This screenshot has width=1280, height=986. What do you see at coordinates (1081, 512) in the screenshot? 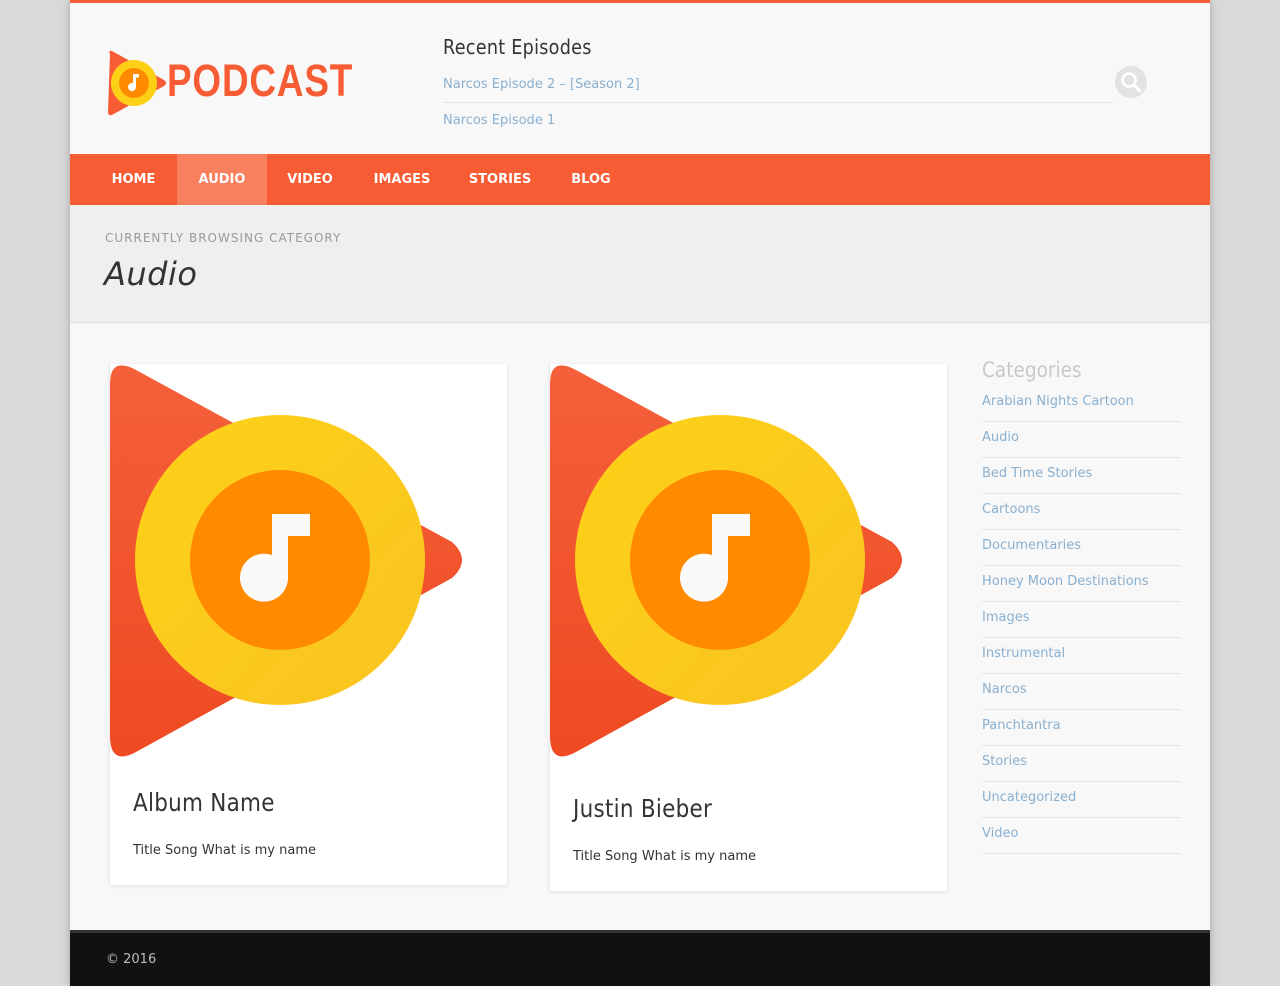
I see `category-link: Cartoons` at bounding box center [1081, 512].